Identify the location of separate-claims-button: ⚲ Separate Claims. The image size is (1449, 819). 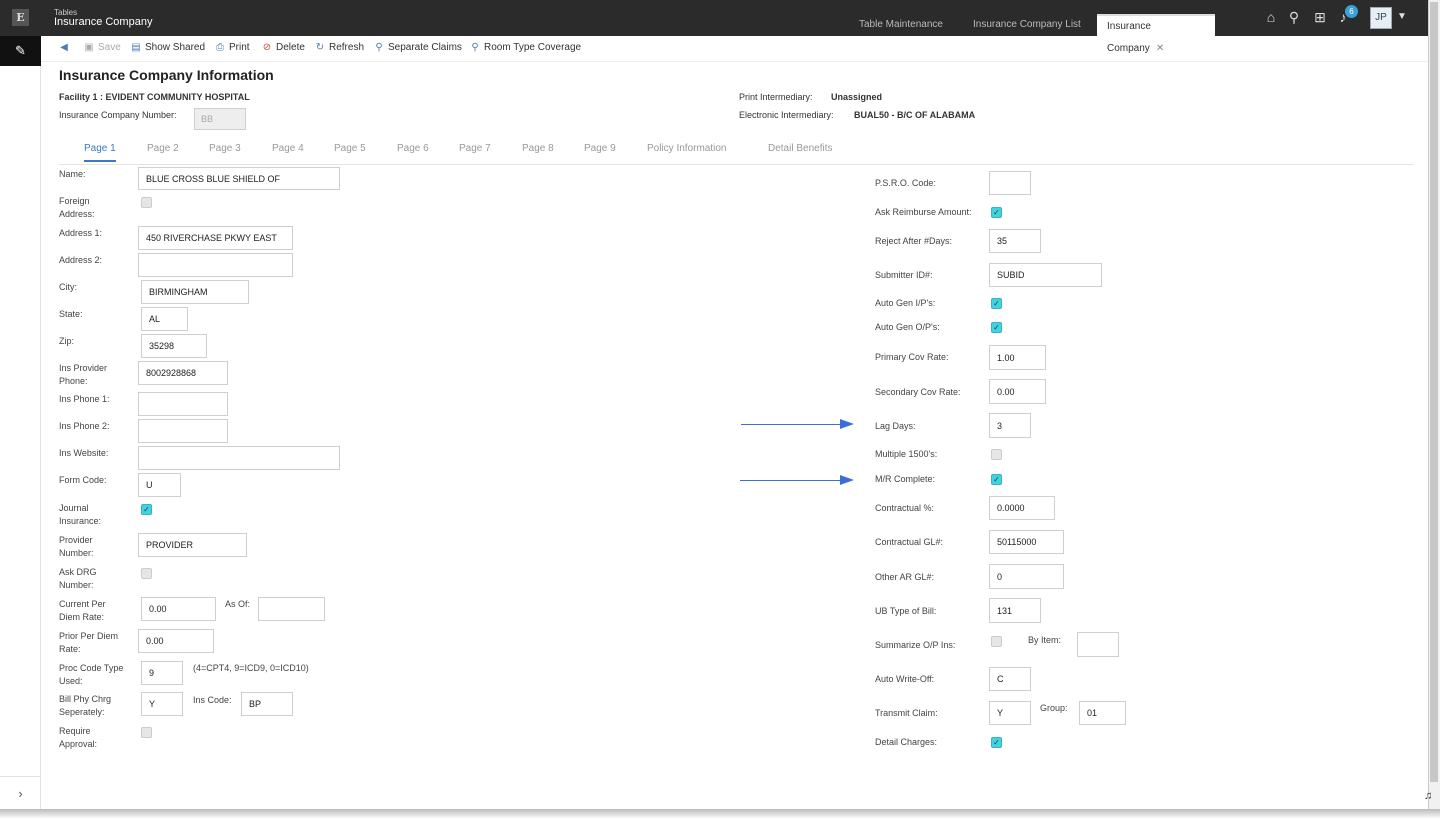
(417, 47).